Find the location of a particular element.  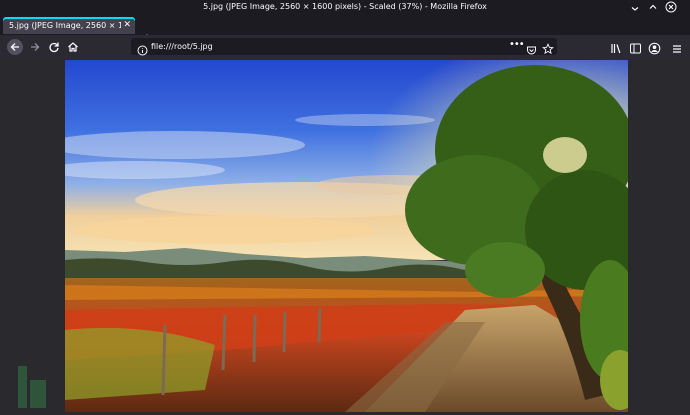

home-icon is located at coordinates (73, 47).